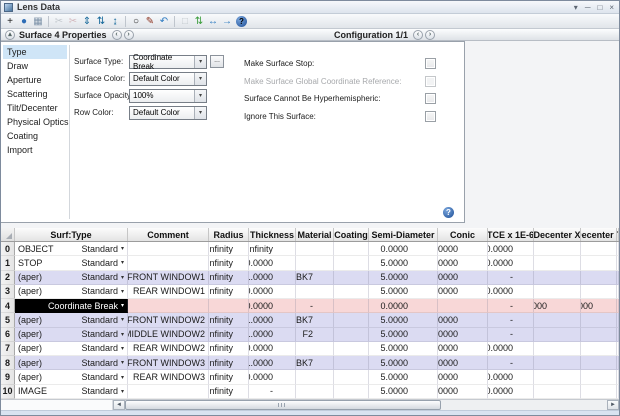  I want to click on column-header-coating: Coating, so click(351, 234).